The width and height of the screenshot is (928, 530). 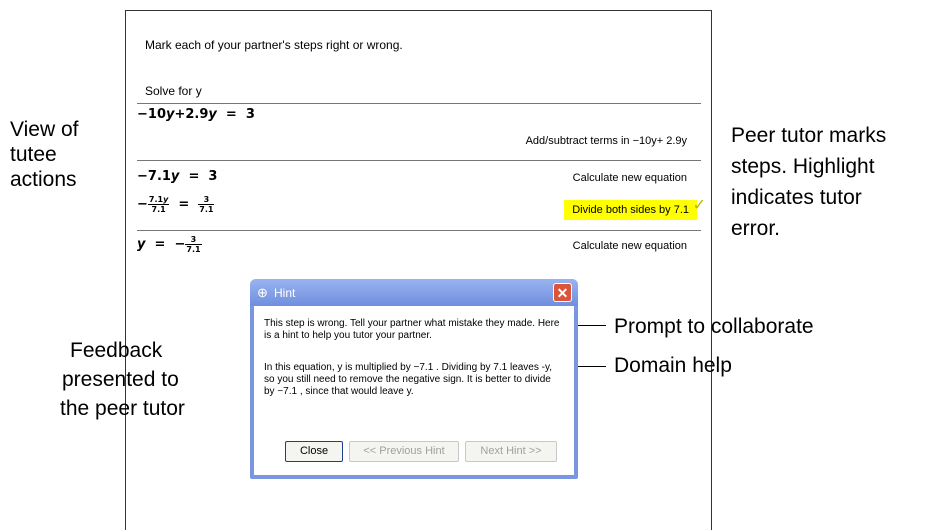 I want to click on solve-label: Solve for y, so click(x=173, y=91).